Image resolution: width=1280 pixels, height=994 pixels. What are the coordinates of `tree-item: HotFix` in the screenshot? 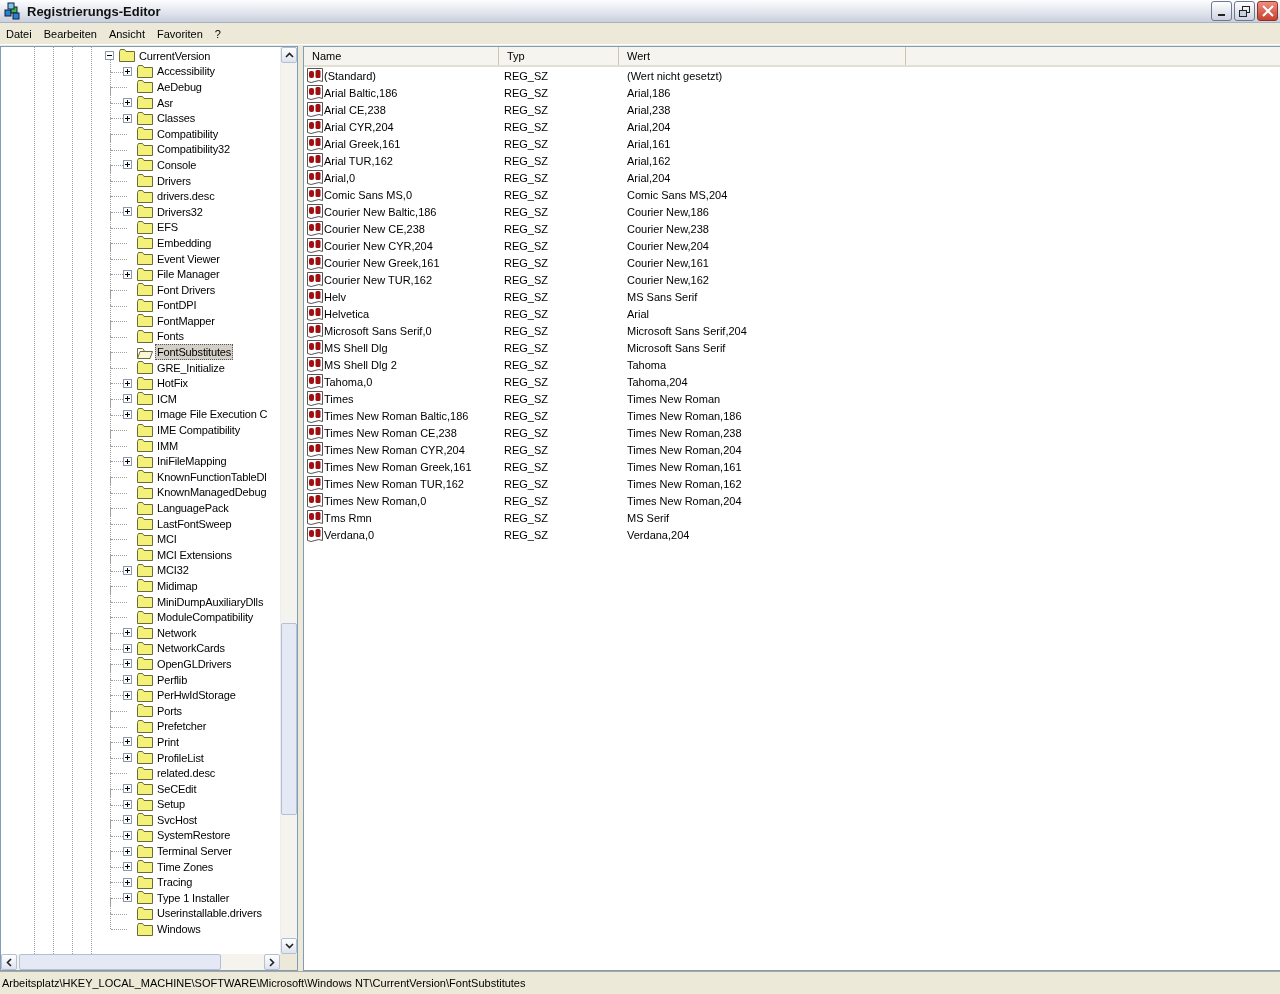 It's located at (172, 383).